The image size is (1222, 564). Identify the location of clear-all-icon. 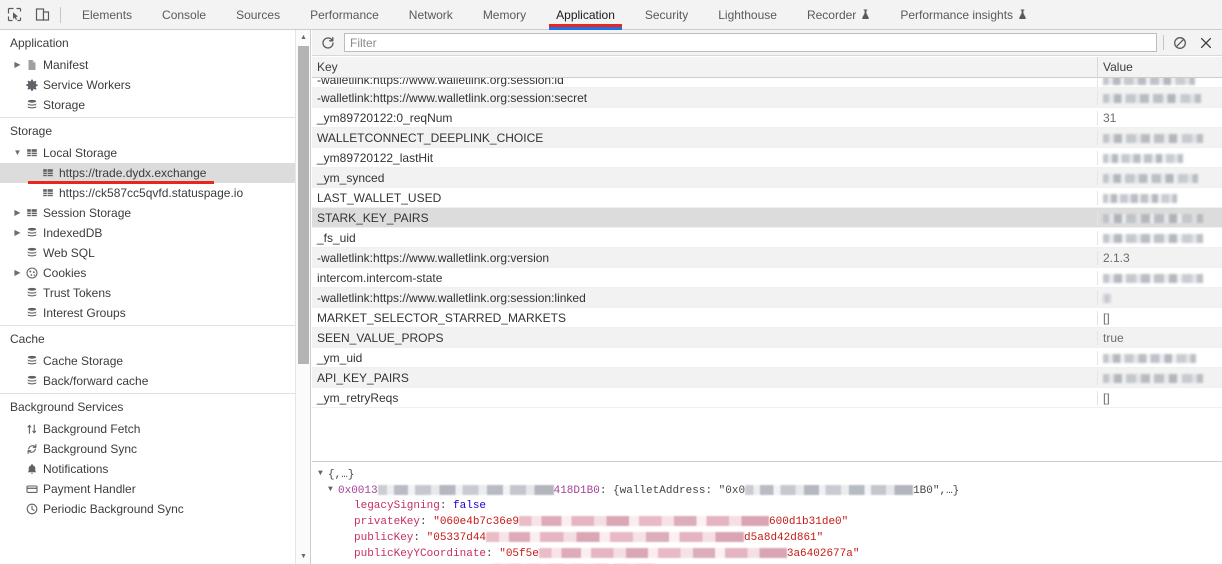
(1180, 43).